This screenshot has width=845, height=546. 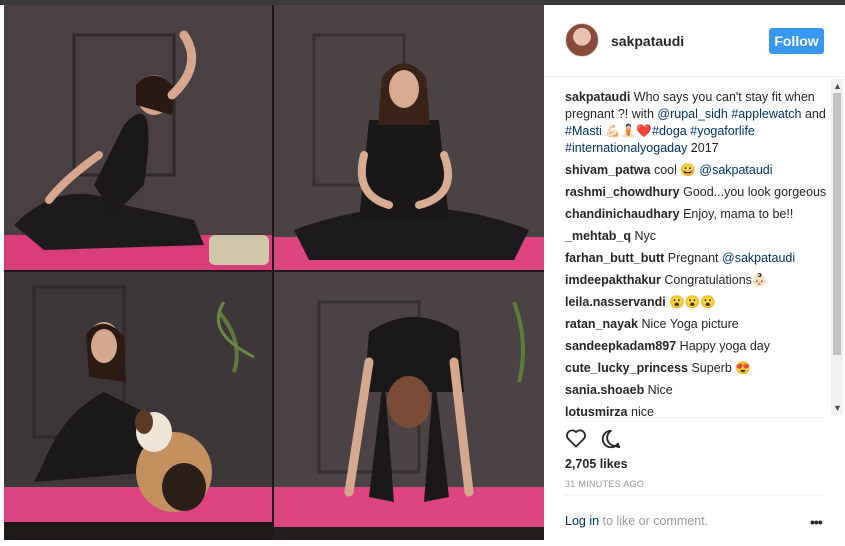 I want to click on comment-item: sania.shoaeb Nice, so click(x=696, y=390).